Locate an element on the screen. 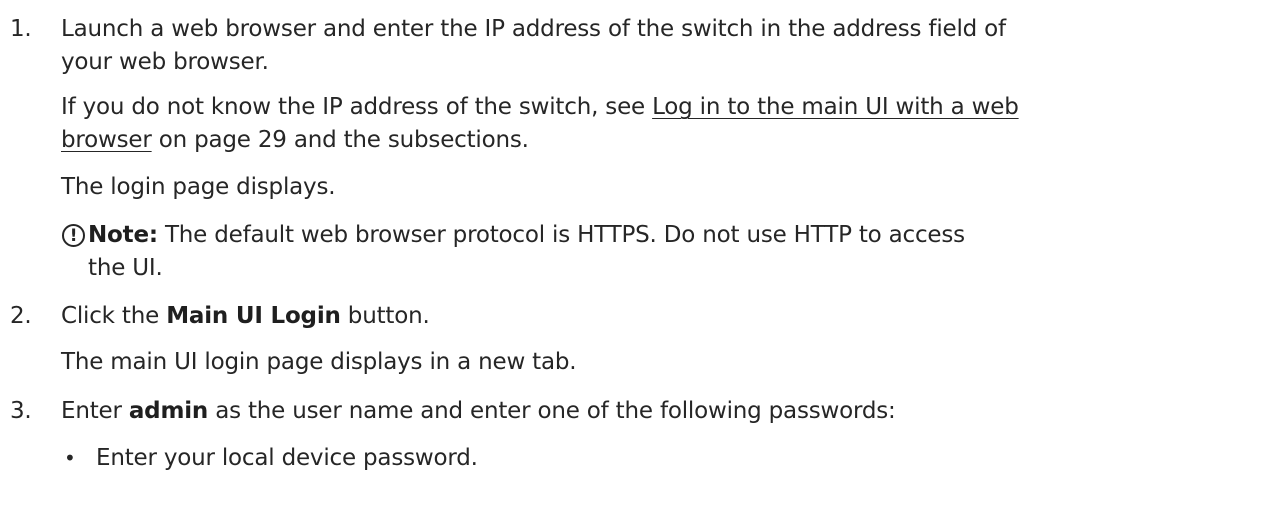 This screenshot has width=1272, height=527. note-exclamation-icon: ! is located at coordinates (73, 235).